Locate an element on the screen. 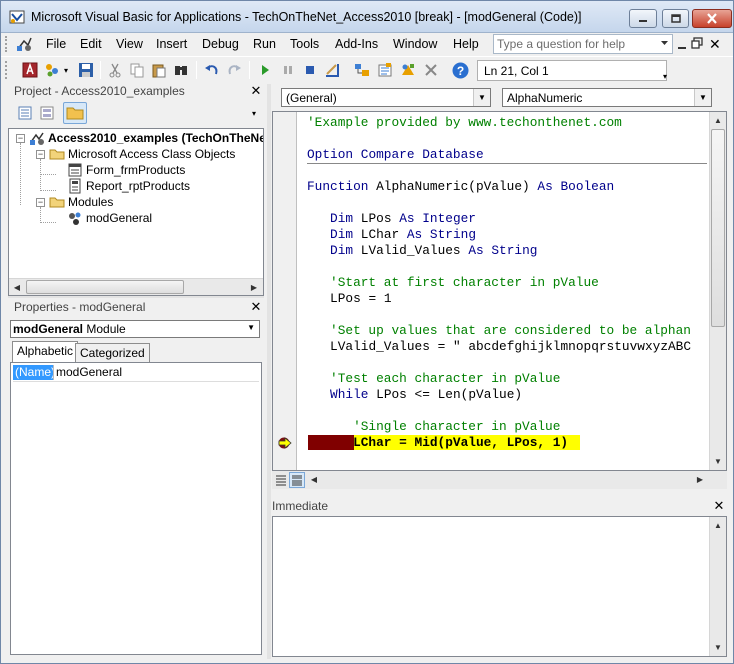  code-vscrollbar: ▲ ▼ is located at coordinates (717, 291).